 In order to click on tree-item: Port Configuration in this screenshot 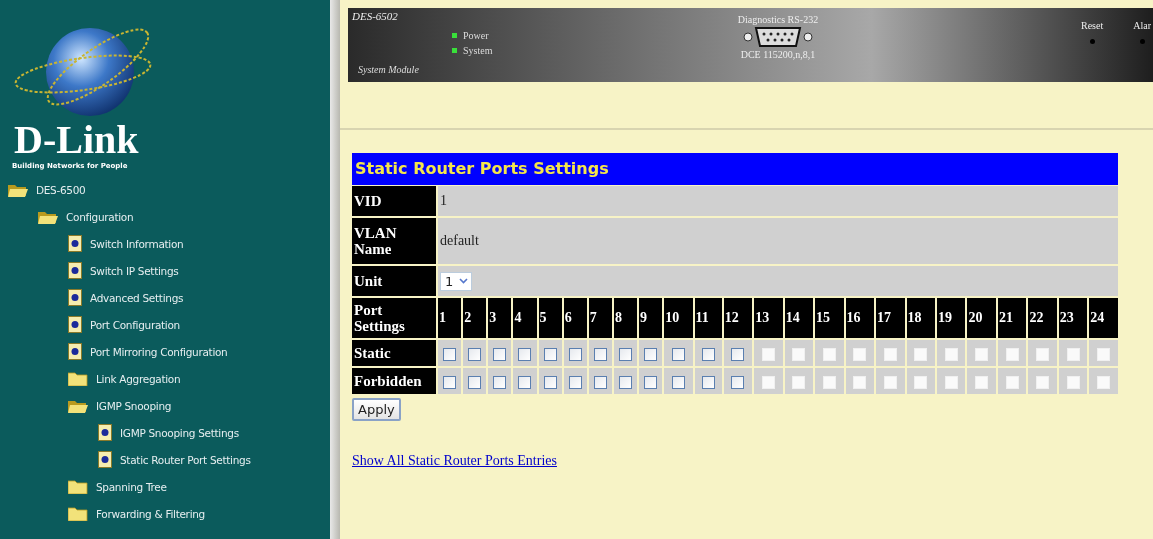, I will do `click(135, 324)`.